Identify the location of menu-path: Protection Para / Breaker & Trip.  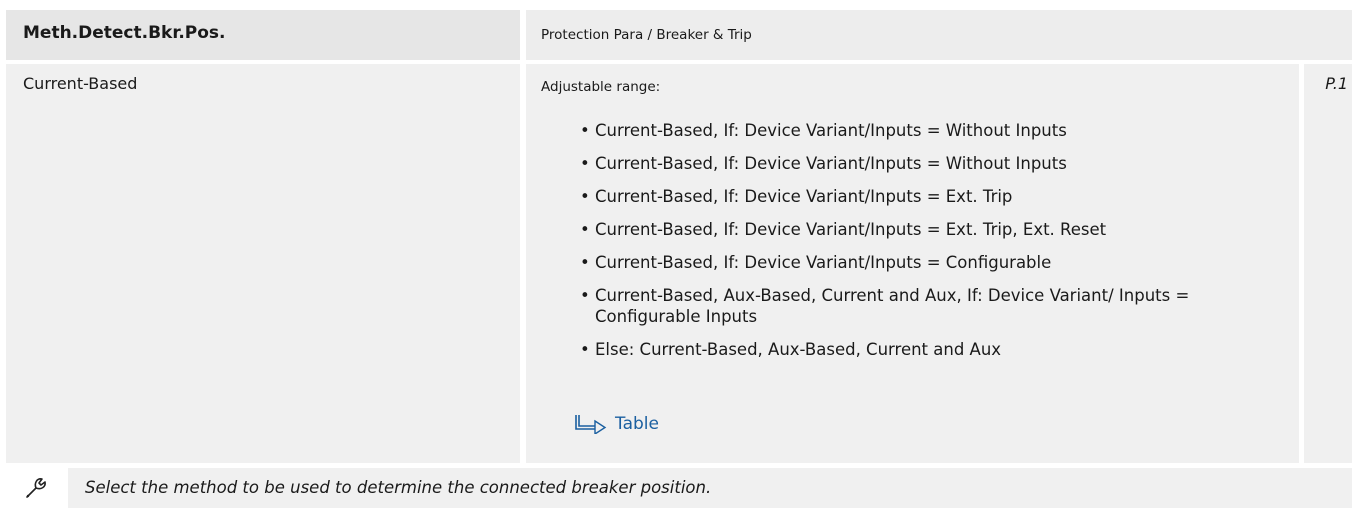
(939, 35).